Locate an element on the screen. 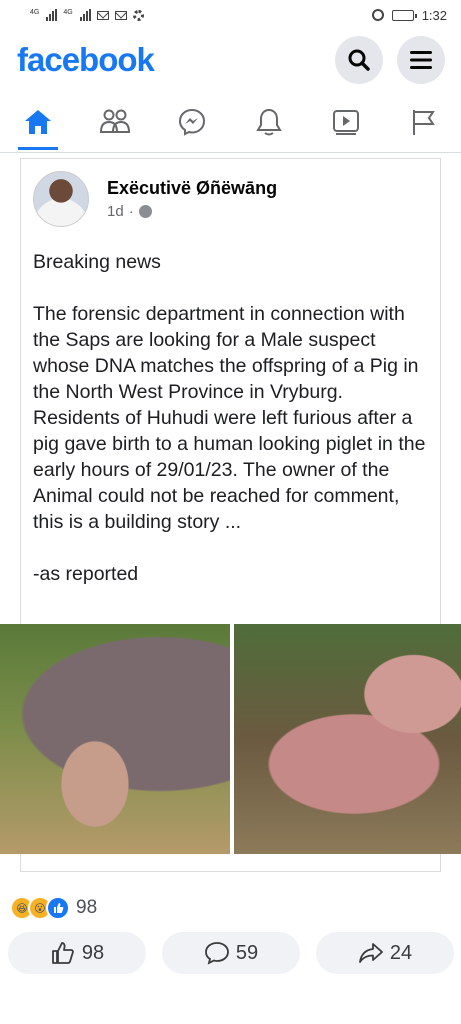 Image resolution: width=461 pixels, height=1024 pixels. like-button: 98 is located at coordinates (77, 953).